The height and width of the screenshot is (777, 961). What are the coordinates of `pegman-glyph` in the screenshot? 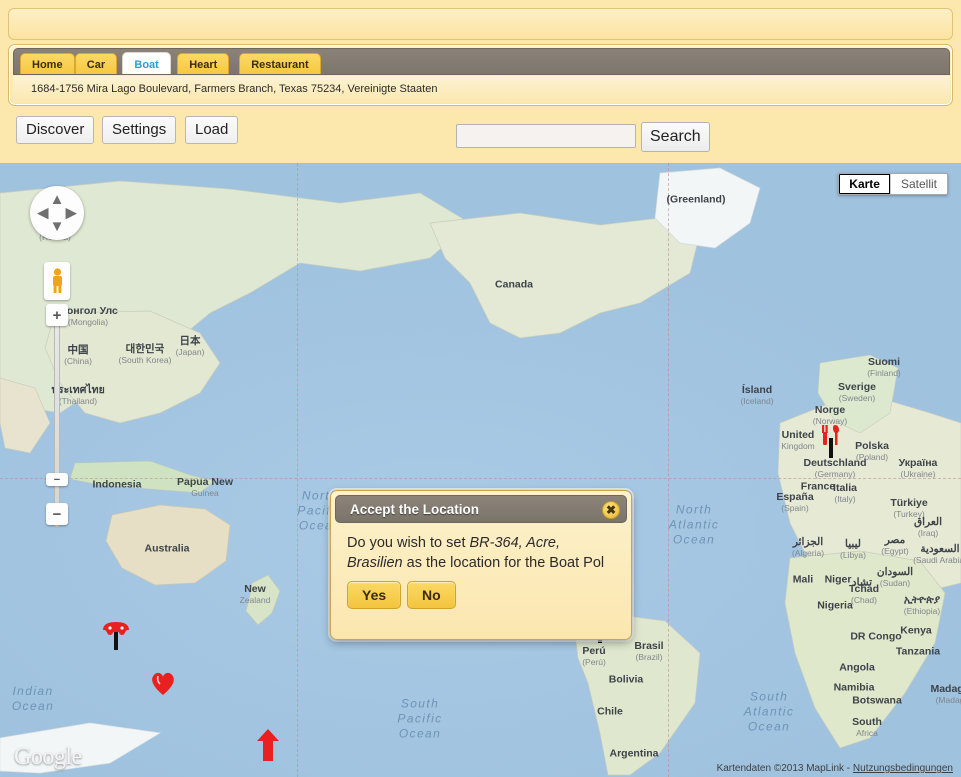 It's located at (57, 280).